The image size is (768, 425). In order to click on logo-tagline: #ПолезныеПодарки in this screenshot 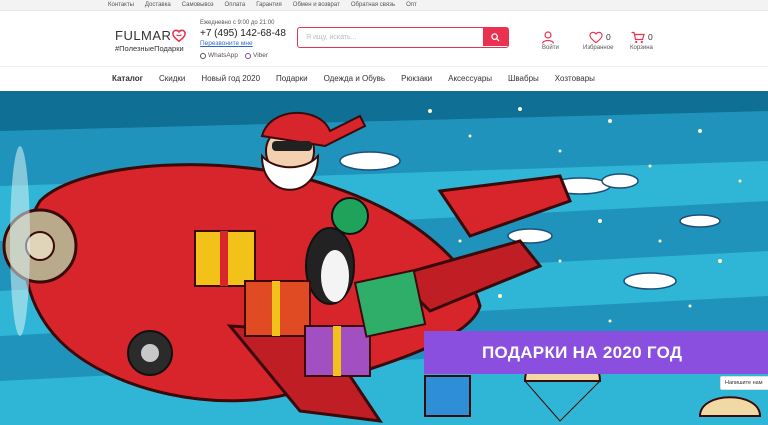, I will do `click(149, 48)`.